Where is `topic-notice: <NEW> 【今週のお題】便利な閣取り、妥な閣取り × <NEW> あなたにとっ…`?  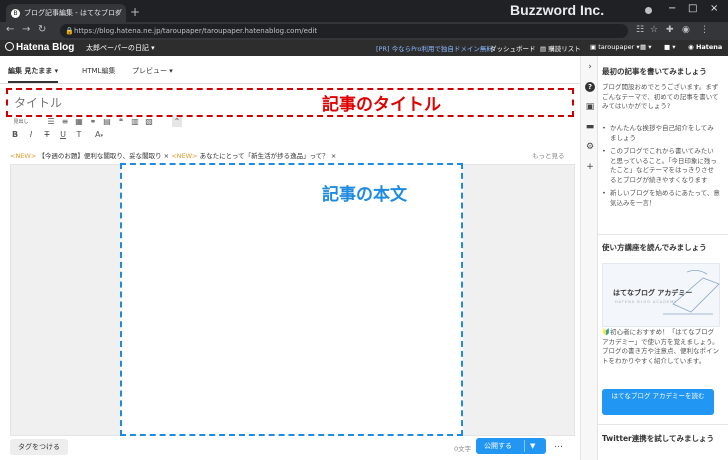 topic-notice: <NEW> 【今週のお題】便利な閣取り、妥な閣取り × <NEW> あなたにとっ… is located at coordinates (292, 155).